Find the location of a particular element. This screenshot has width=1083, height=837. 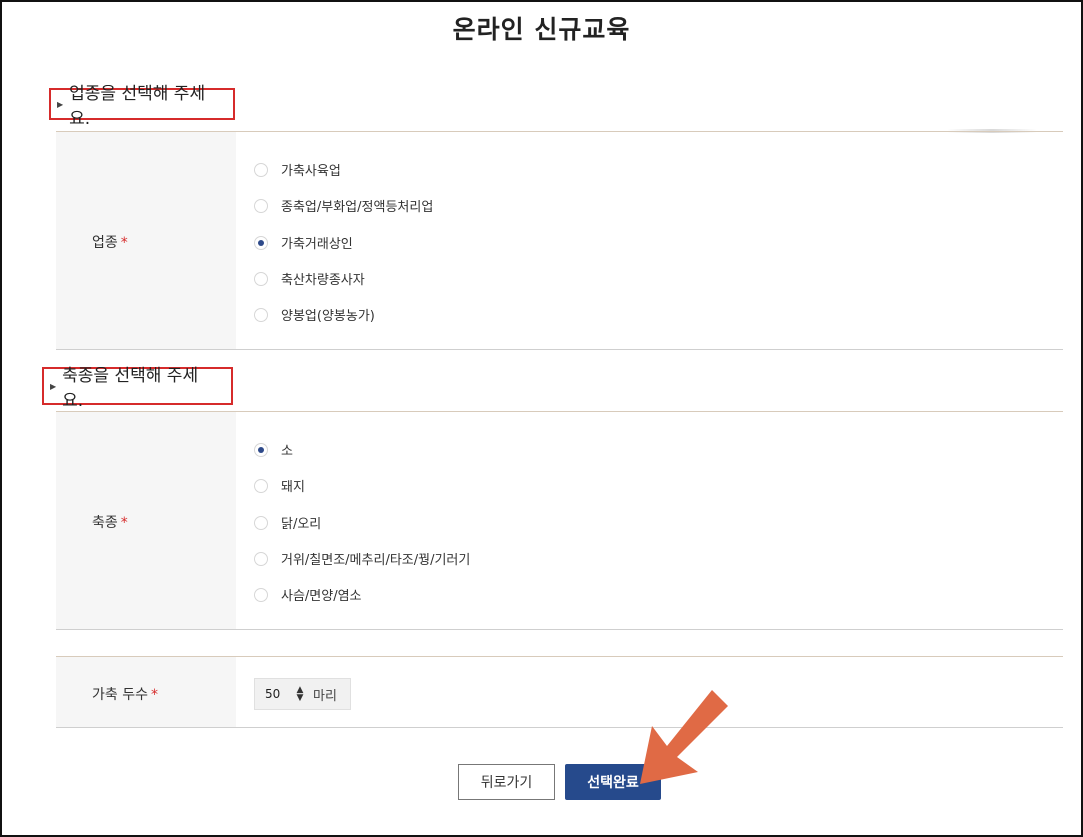

species-option-label: 돼지 is located at coordinates (293, 487).